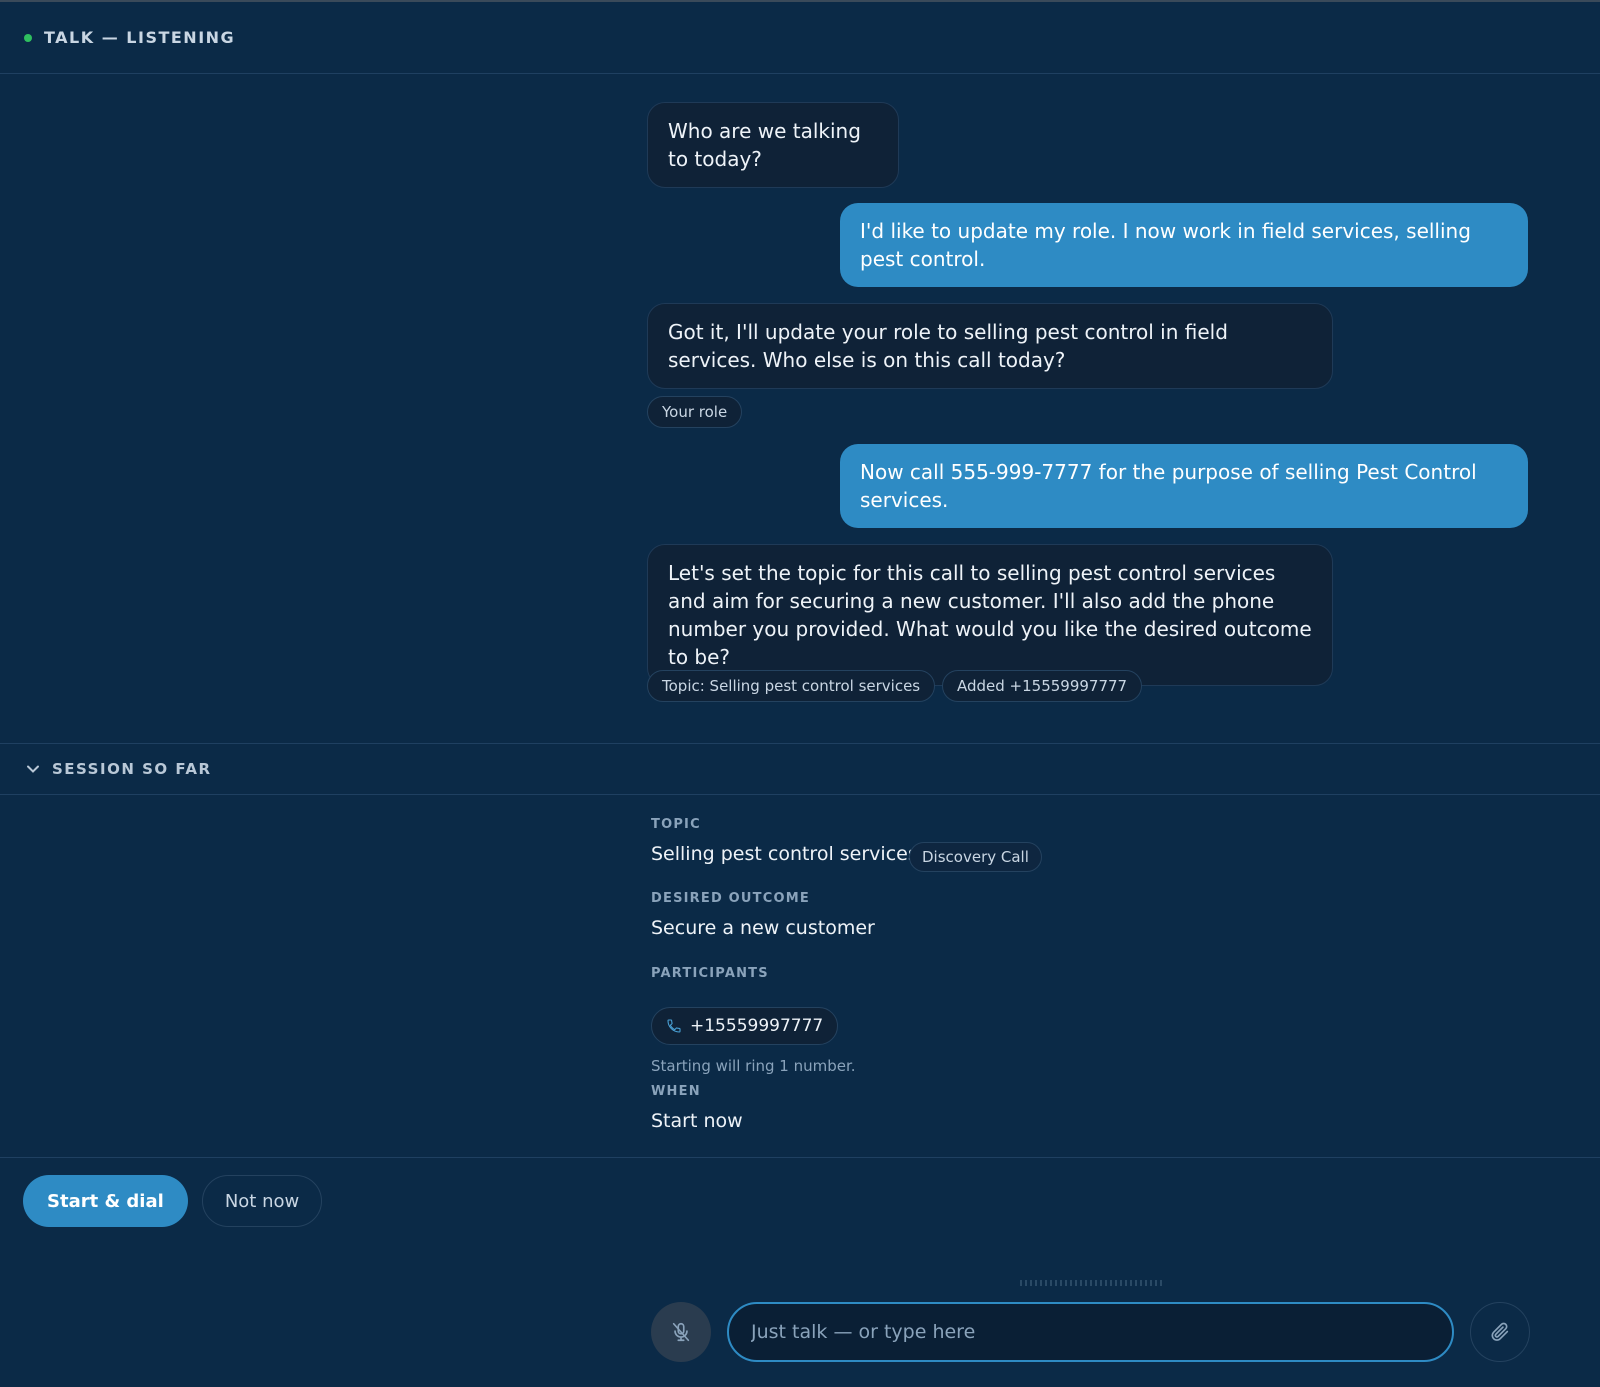 The width and height of the screenshot is (1600, 1387). I want to click on mic-off-icon, so click(681, 1332).